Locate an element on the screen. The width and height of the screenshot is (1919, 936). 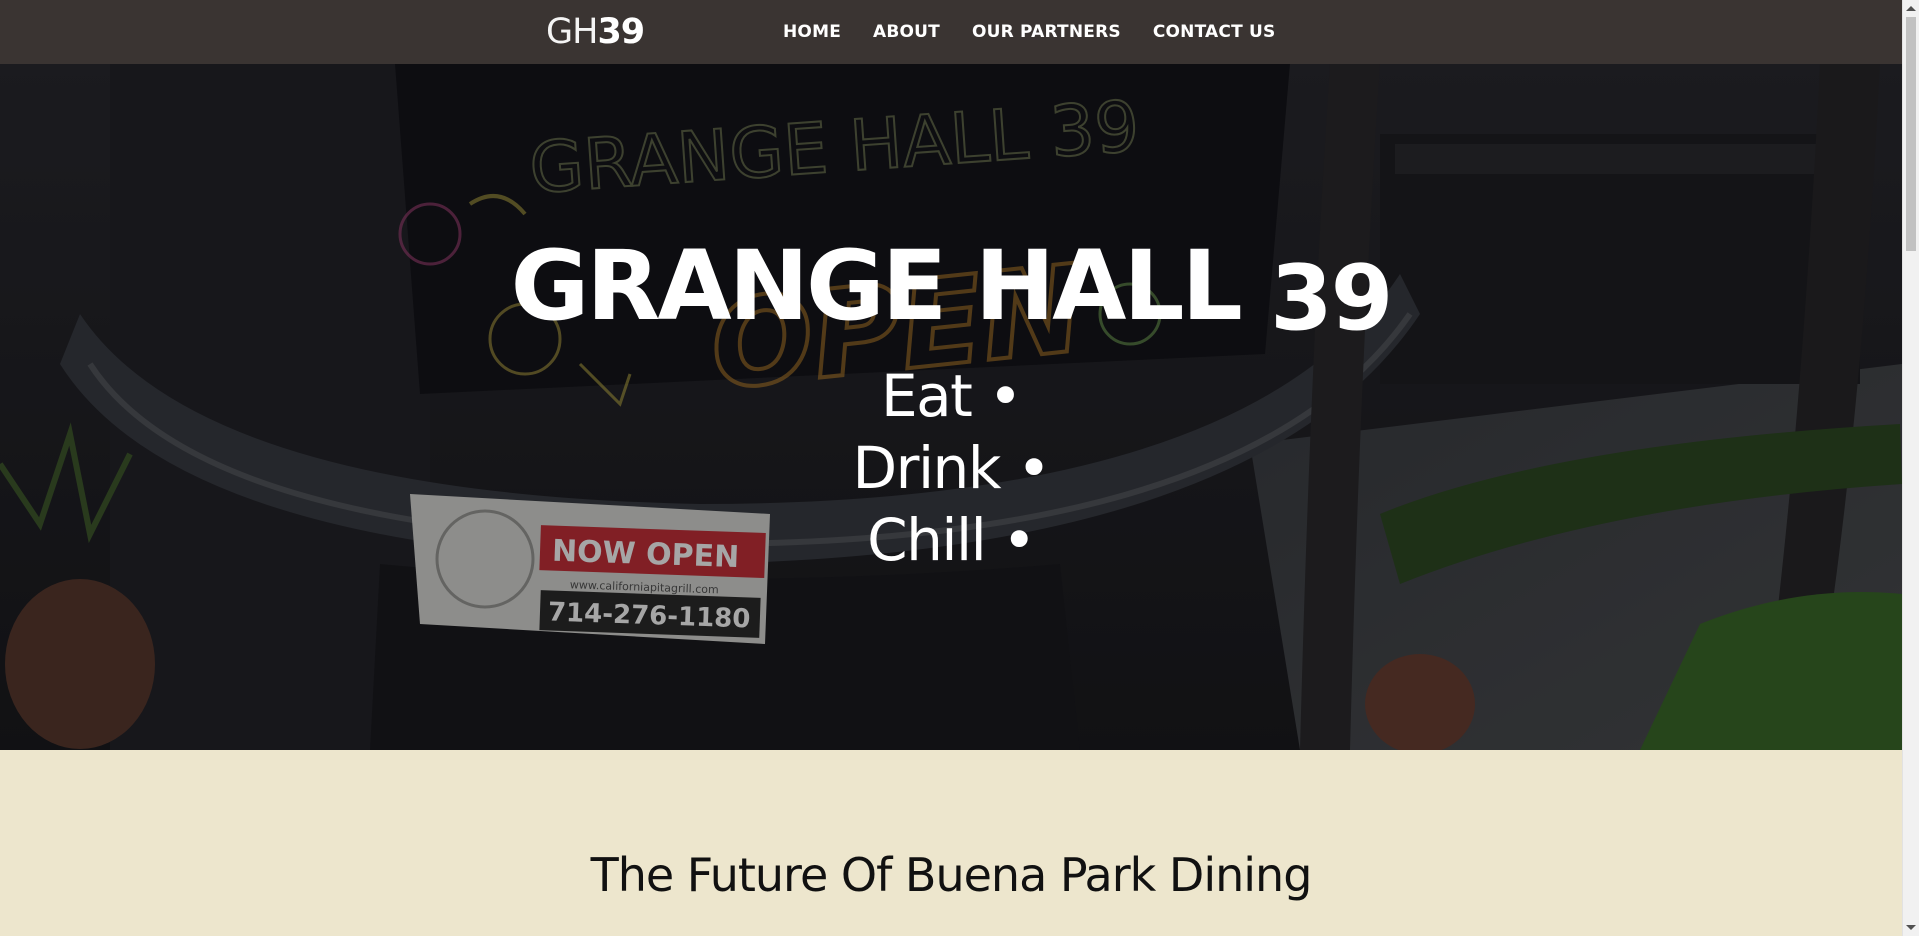
scrollbar-thumb is located at coordinates (1911, 134).